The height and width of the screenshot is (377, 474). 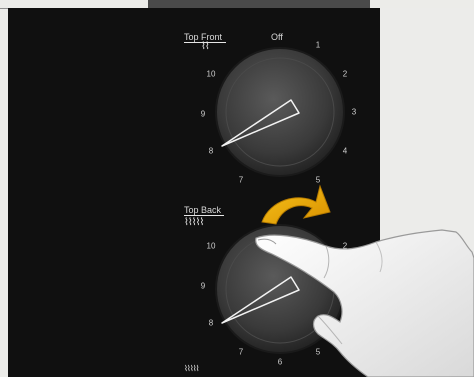 I want to click on rotate-arrow-icon, so click(x=296, y=204).